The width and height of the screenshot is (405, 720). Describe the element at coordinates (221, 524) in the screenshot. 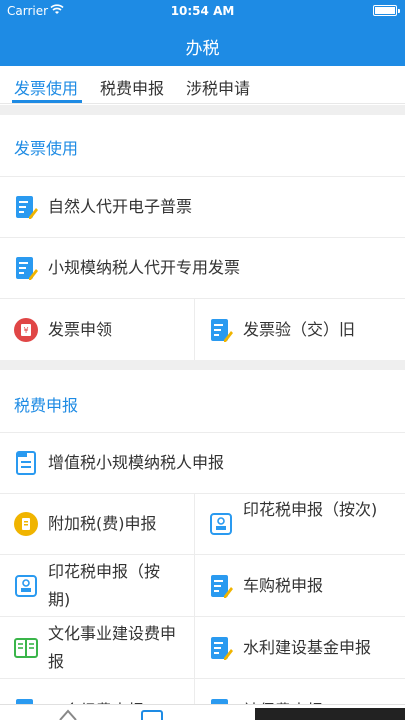

I see `stamp-per-time-icon` at that location.